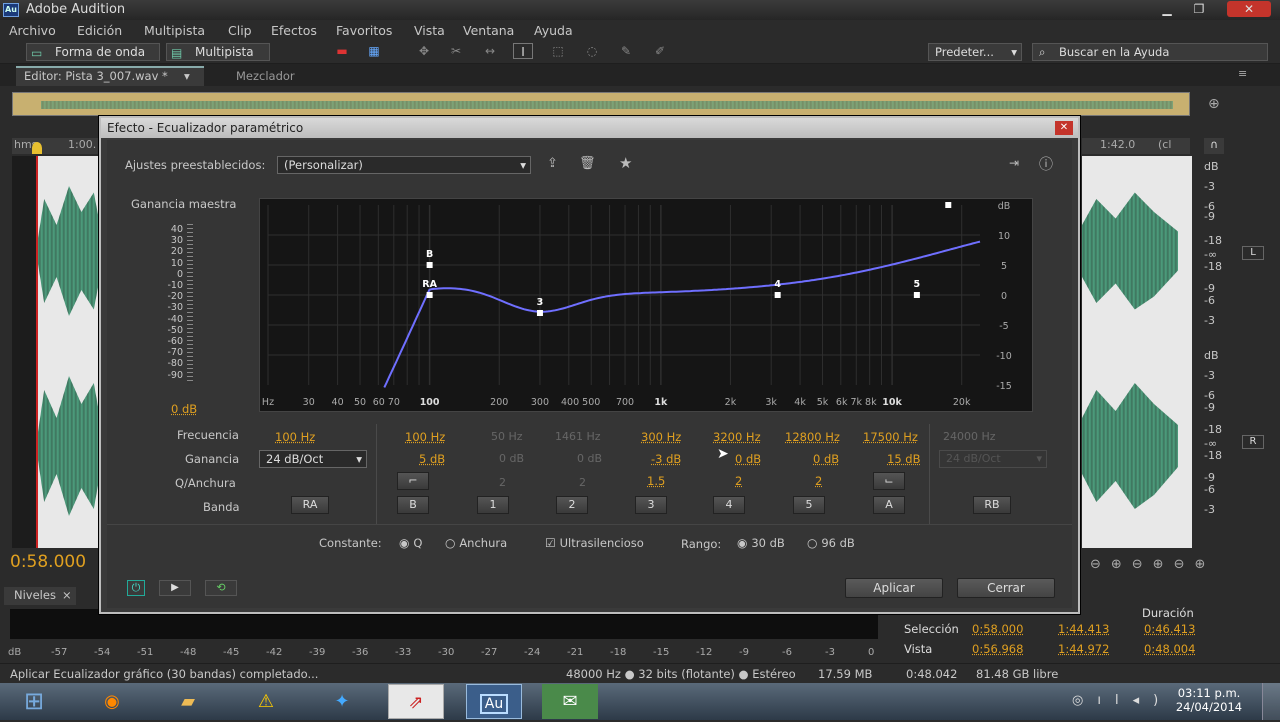  What do you see at coordinates (313, 459) in the screenshot?
I see `highpass-slope-select: 24 dB/Oct ▾` at bounding box center [313, 459].